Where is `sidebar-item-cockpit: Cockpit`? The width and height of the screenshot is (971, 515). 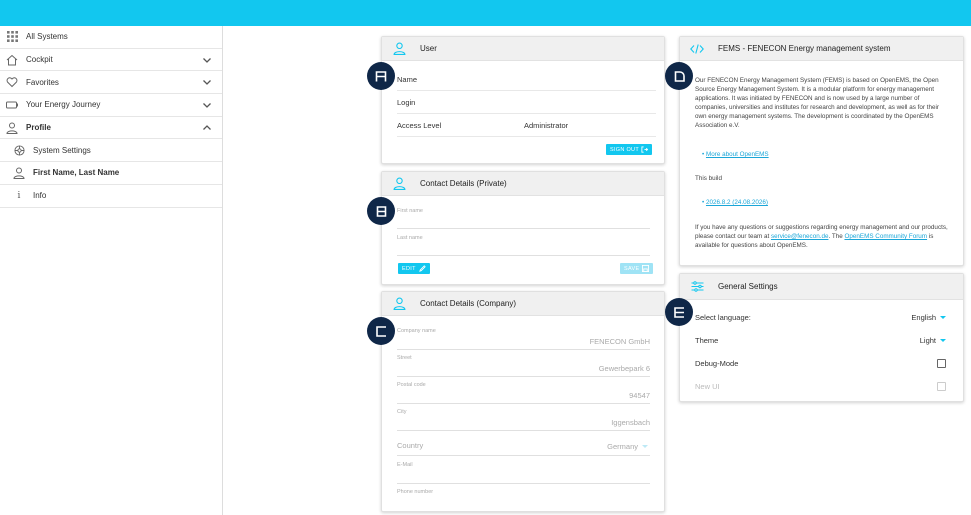 sidebar-item-cockpit: Cockpit is located at coordinates (111, 60).